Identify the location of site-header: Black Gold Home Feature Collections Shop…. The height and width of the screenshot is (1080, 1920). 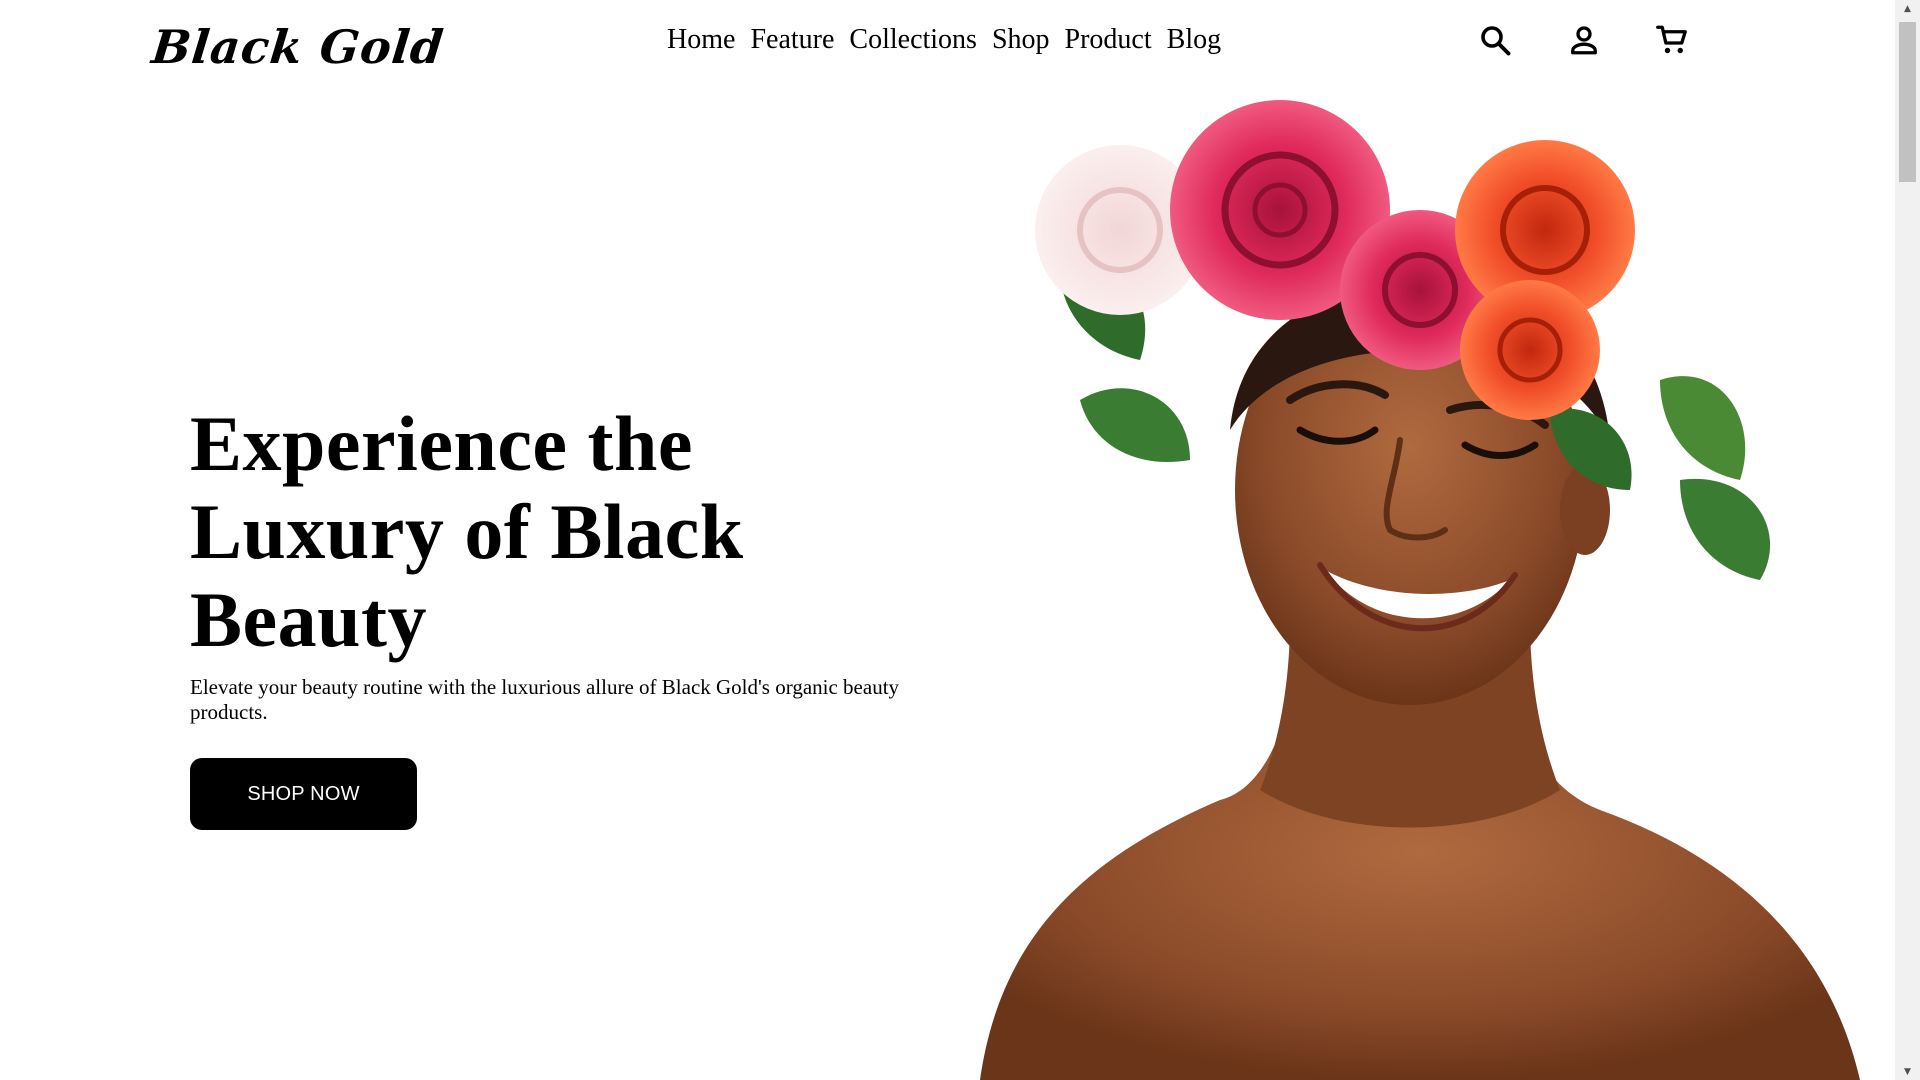
(947, 50).